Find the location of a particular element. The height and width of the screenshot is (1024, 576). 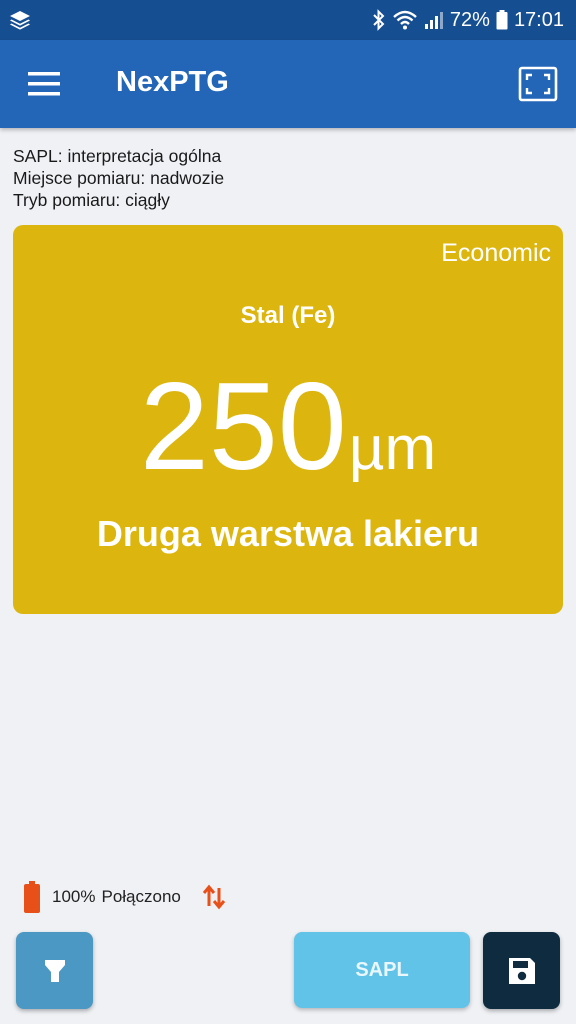

status-indicators: 72% 17:01 is located at coordinates (468, 20).